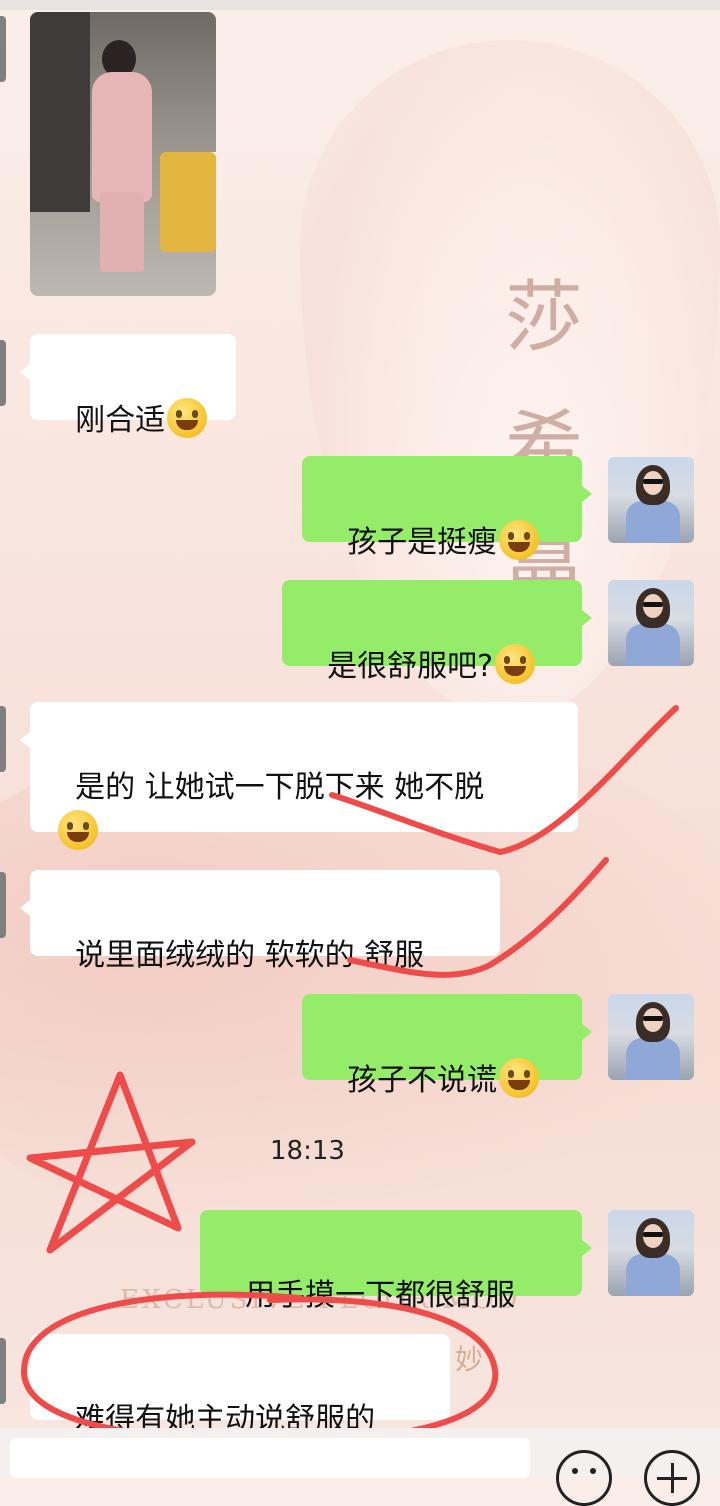 The width and height of the screenshot is (720, 1506). Describe the element at coordinates (380, 1295) in the screenshot. I see `message-text: 用手摸一下都很舒服` at that location.